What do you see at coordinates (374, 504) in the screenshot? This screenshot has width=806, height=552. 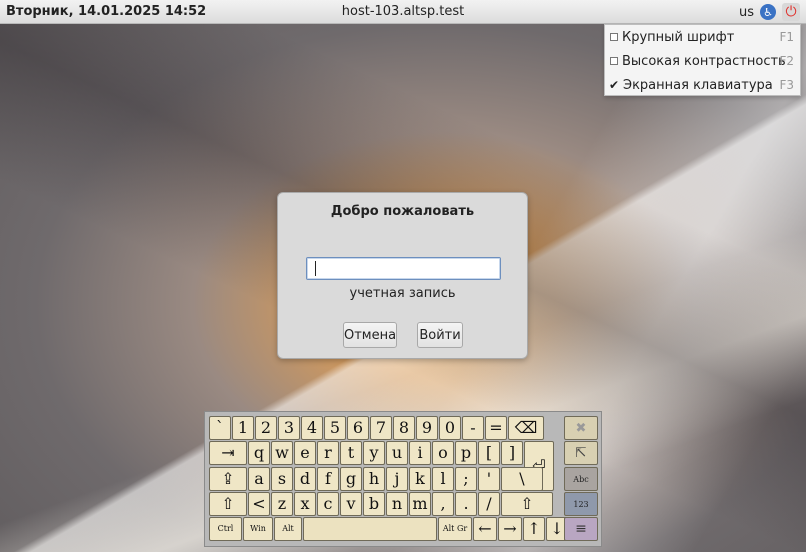 I see `key-b: b` at bounding box center [374, 504].